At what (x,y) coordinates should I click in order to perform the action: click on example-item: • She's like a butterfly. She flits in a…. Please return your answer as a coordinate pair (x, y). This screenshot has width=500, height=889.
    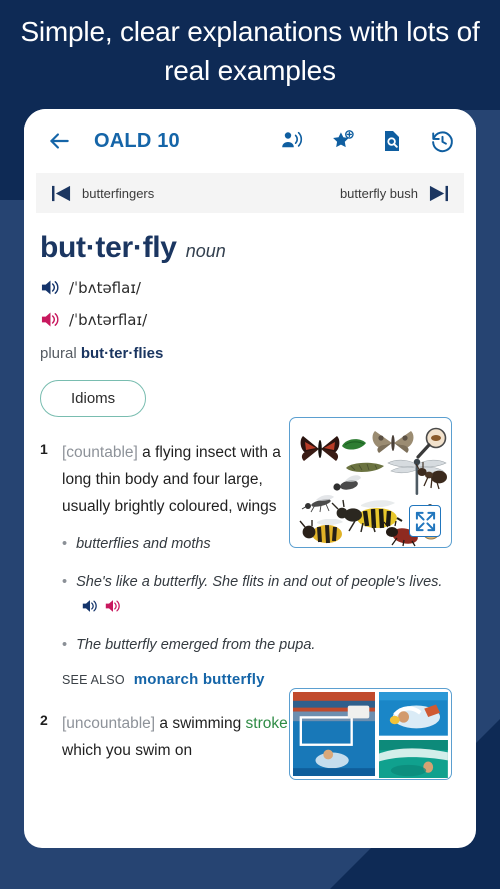
    Looking at the image, I should click on (262, 595).